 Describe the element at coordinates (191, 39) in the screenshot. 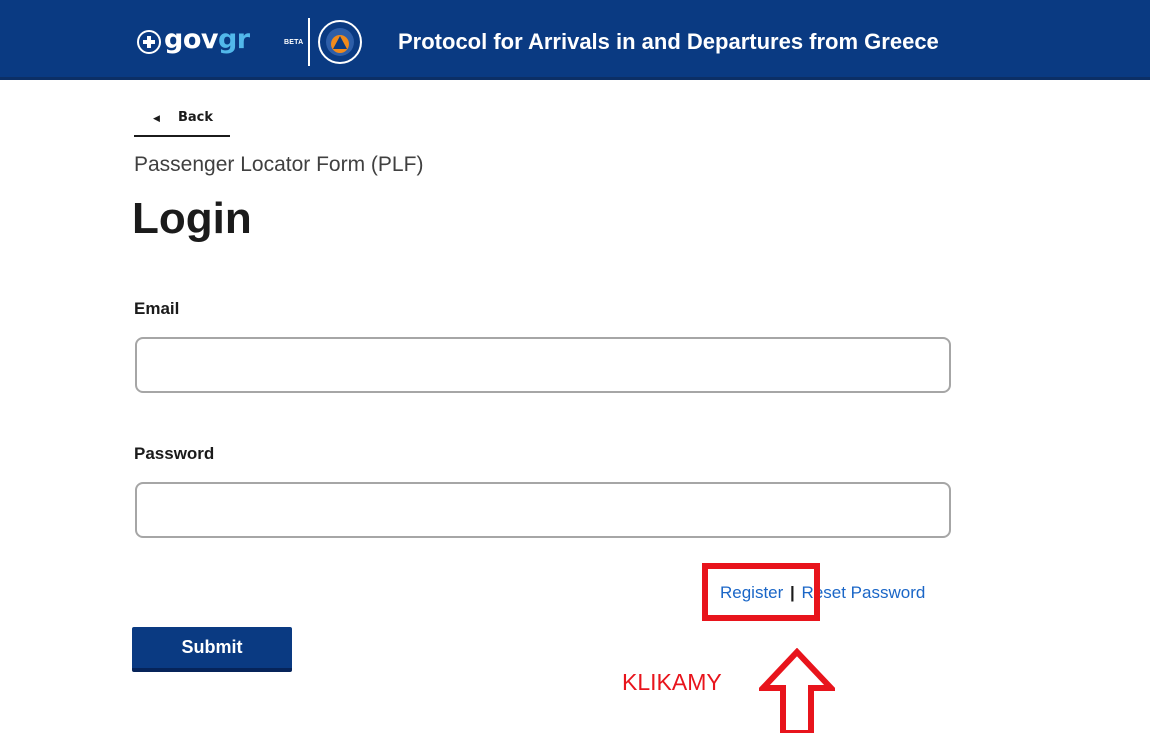

I see `brand-gov-text: gov` at that location.